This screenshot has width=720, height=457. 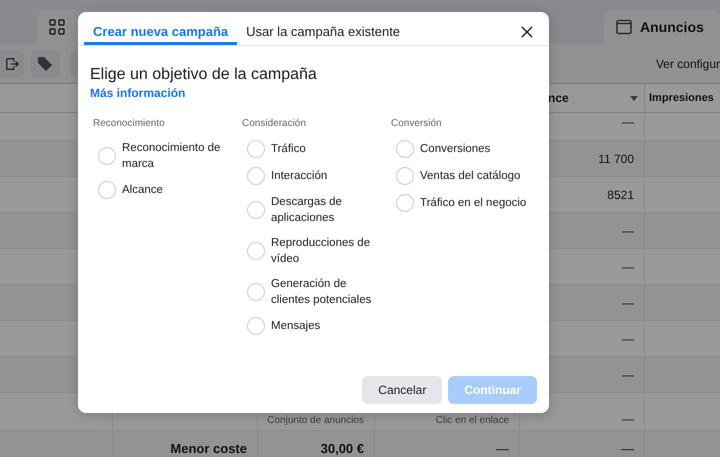 What do you see at coordinates (616, 159) in the screenshot?
I see `table-cell: 11 700` at bounding box center [616, 159].